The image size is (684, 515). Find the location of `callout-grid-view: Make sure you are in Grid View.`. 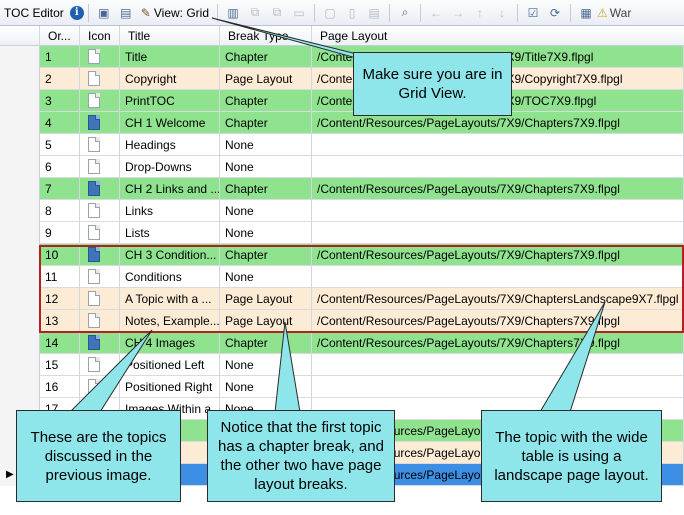

callout-grid-view: Make sure you are in Grid View. is located at coordinates (432, 84).